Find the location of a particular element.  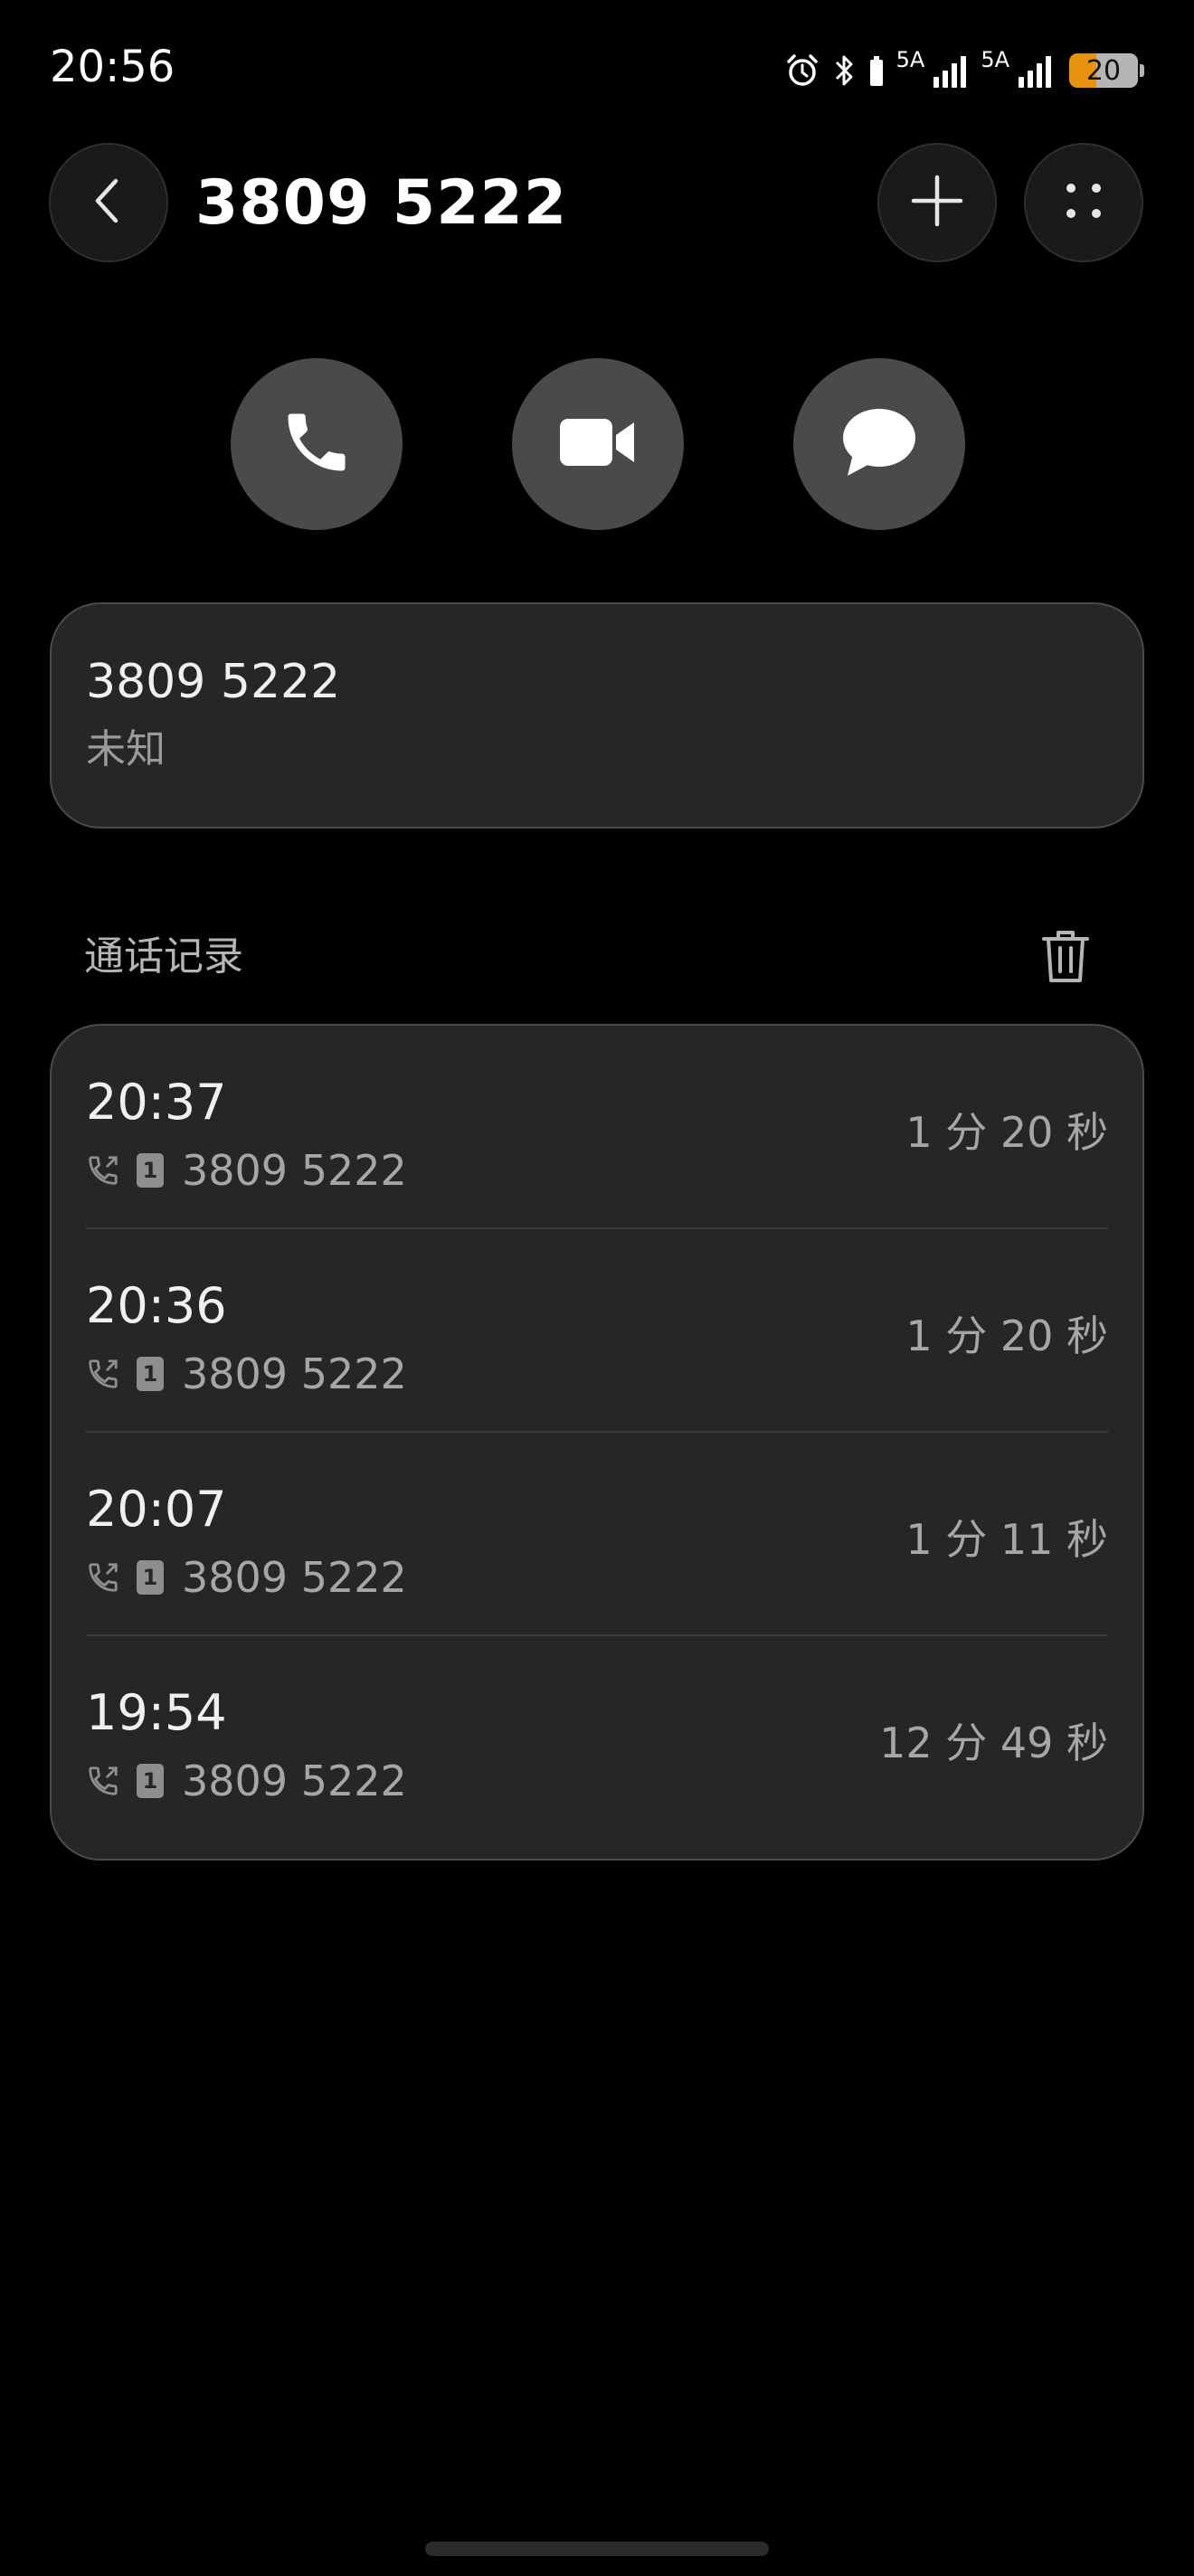

contact-info-card: 3809 5222 未知 is located at coordinates (597, 715).